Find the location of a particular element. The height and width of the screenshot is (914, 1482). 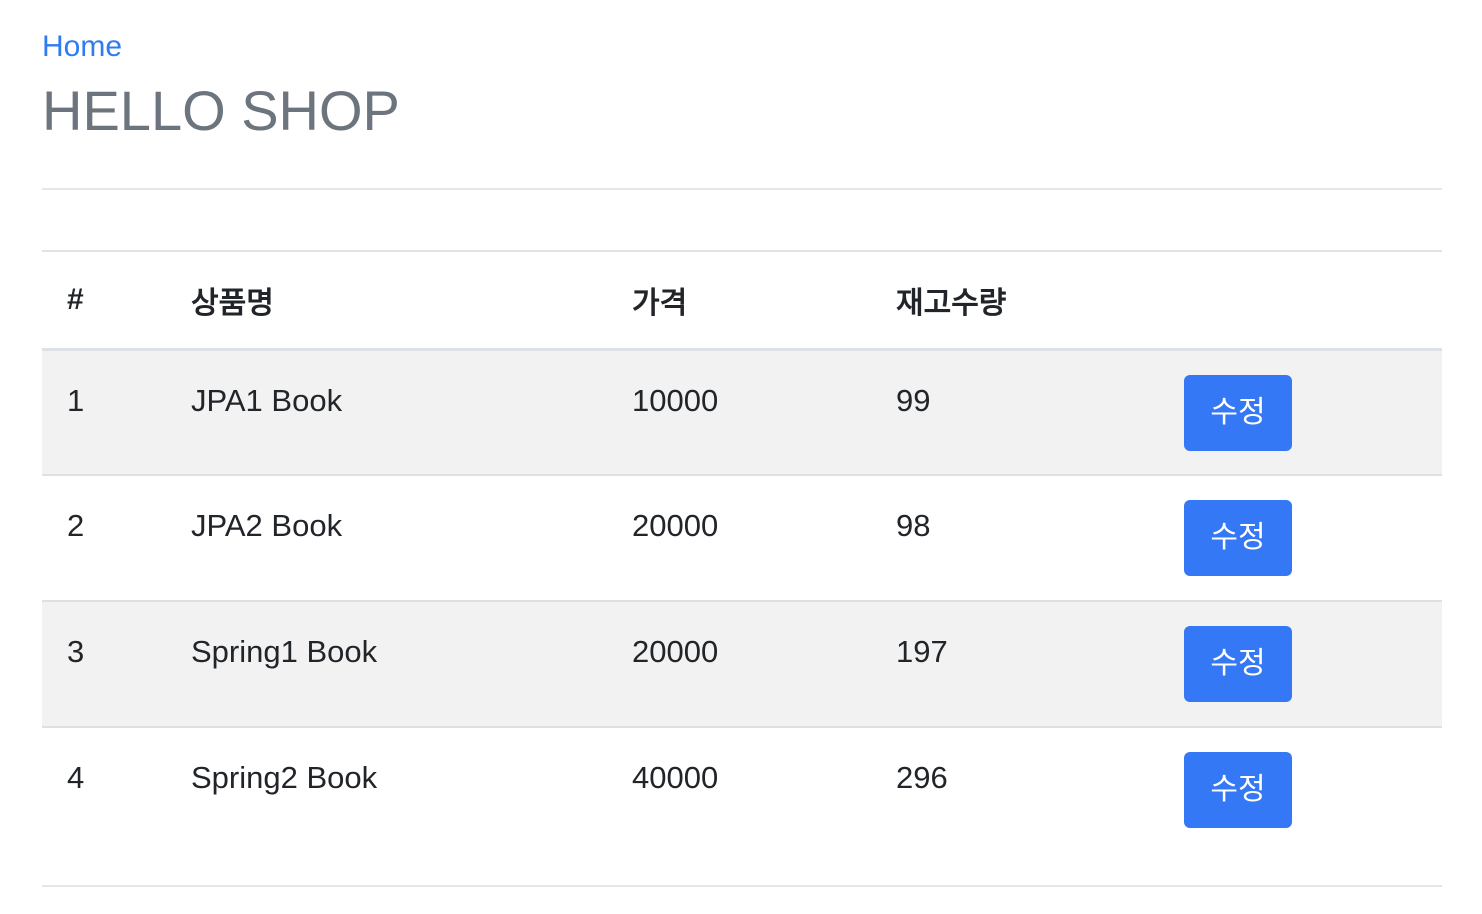

page-title: HELLO SHOP is located at coordinates (221, 110).